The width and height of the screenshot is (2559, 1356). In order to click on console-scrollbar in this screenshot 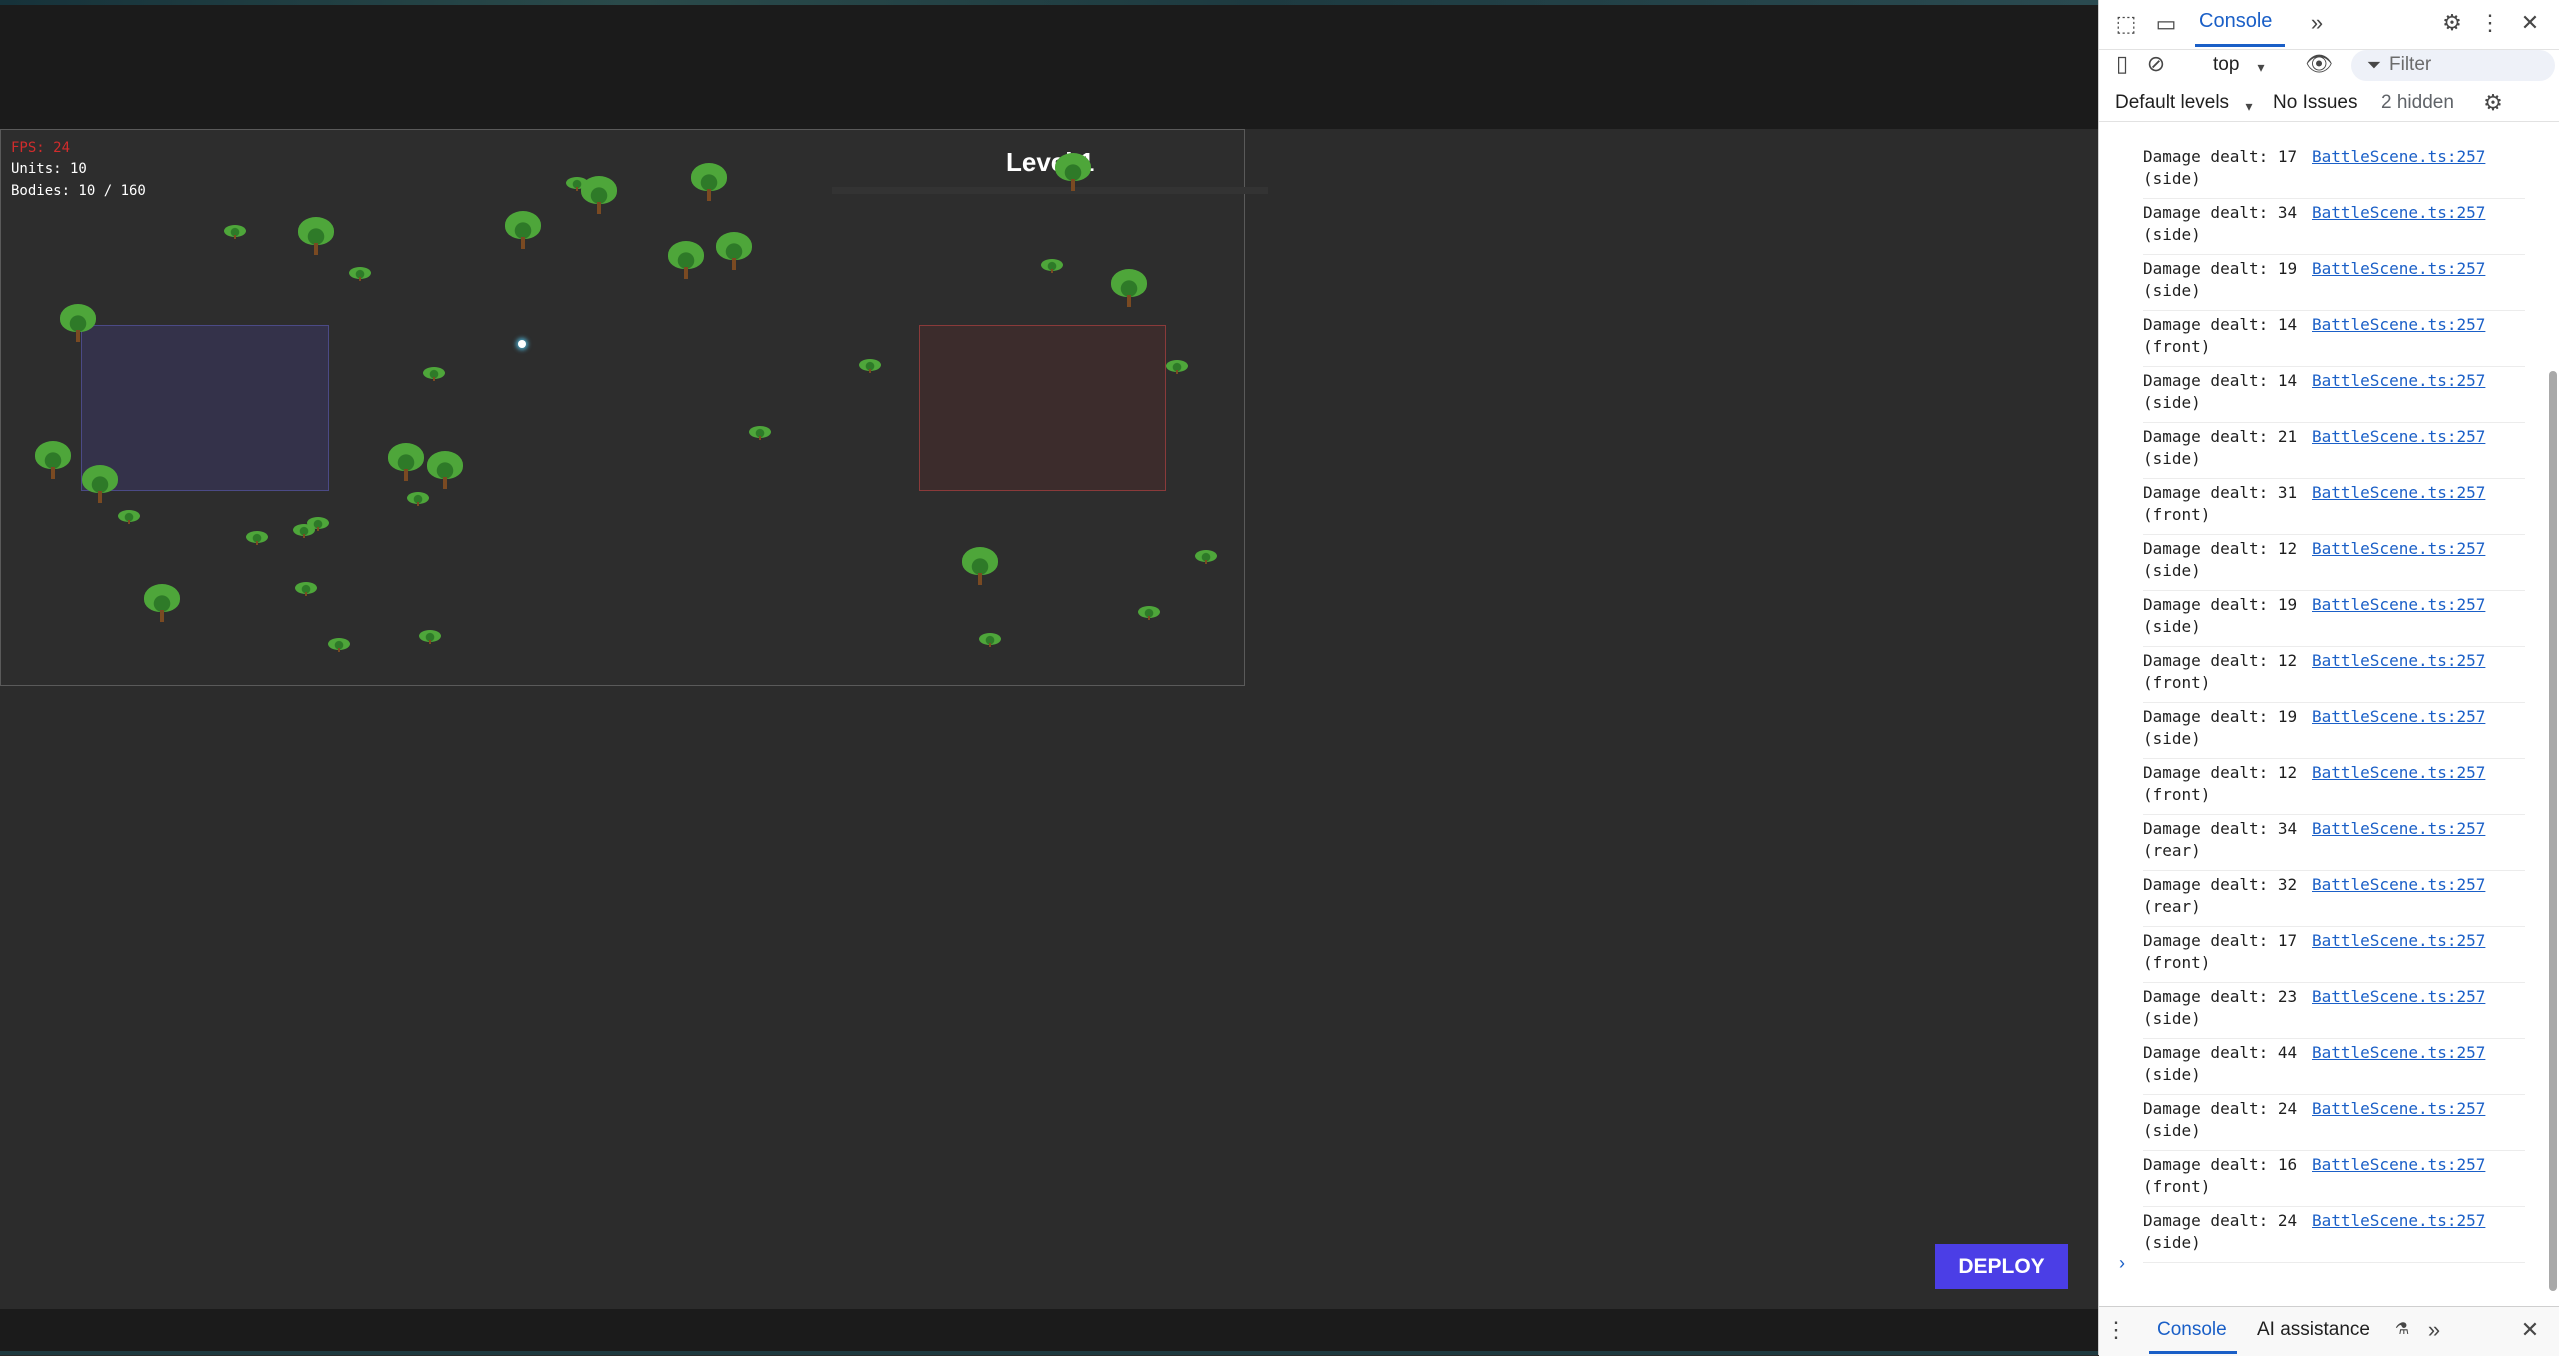, I will do `click(2553, 714)`.